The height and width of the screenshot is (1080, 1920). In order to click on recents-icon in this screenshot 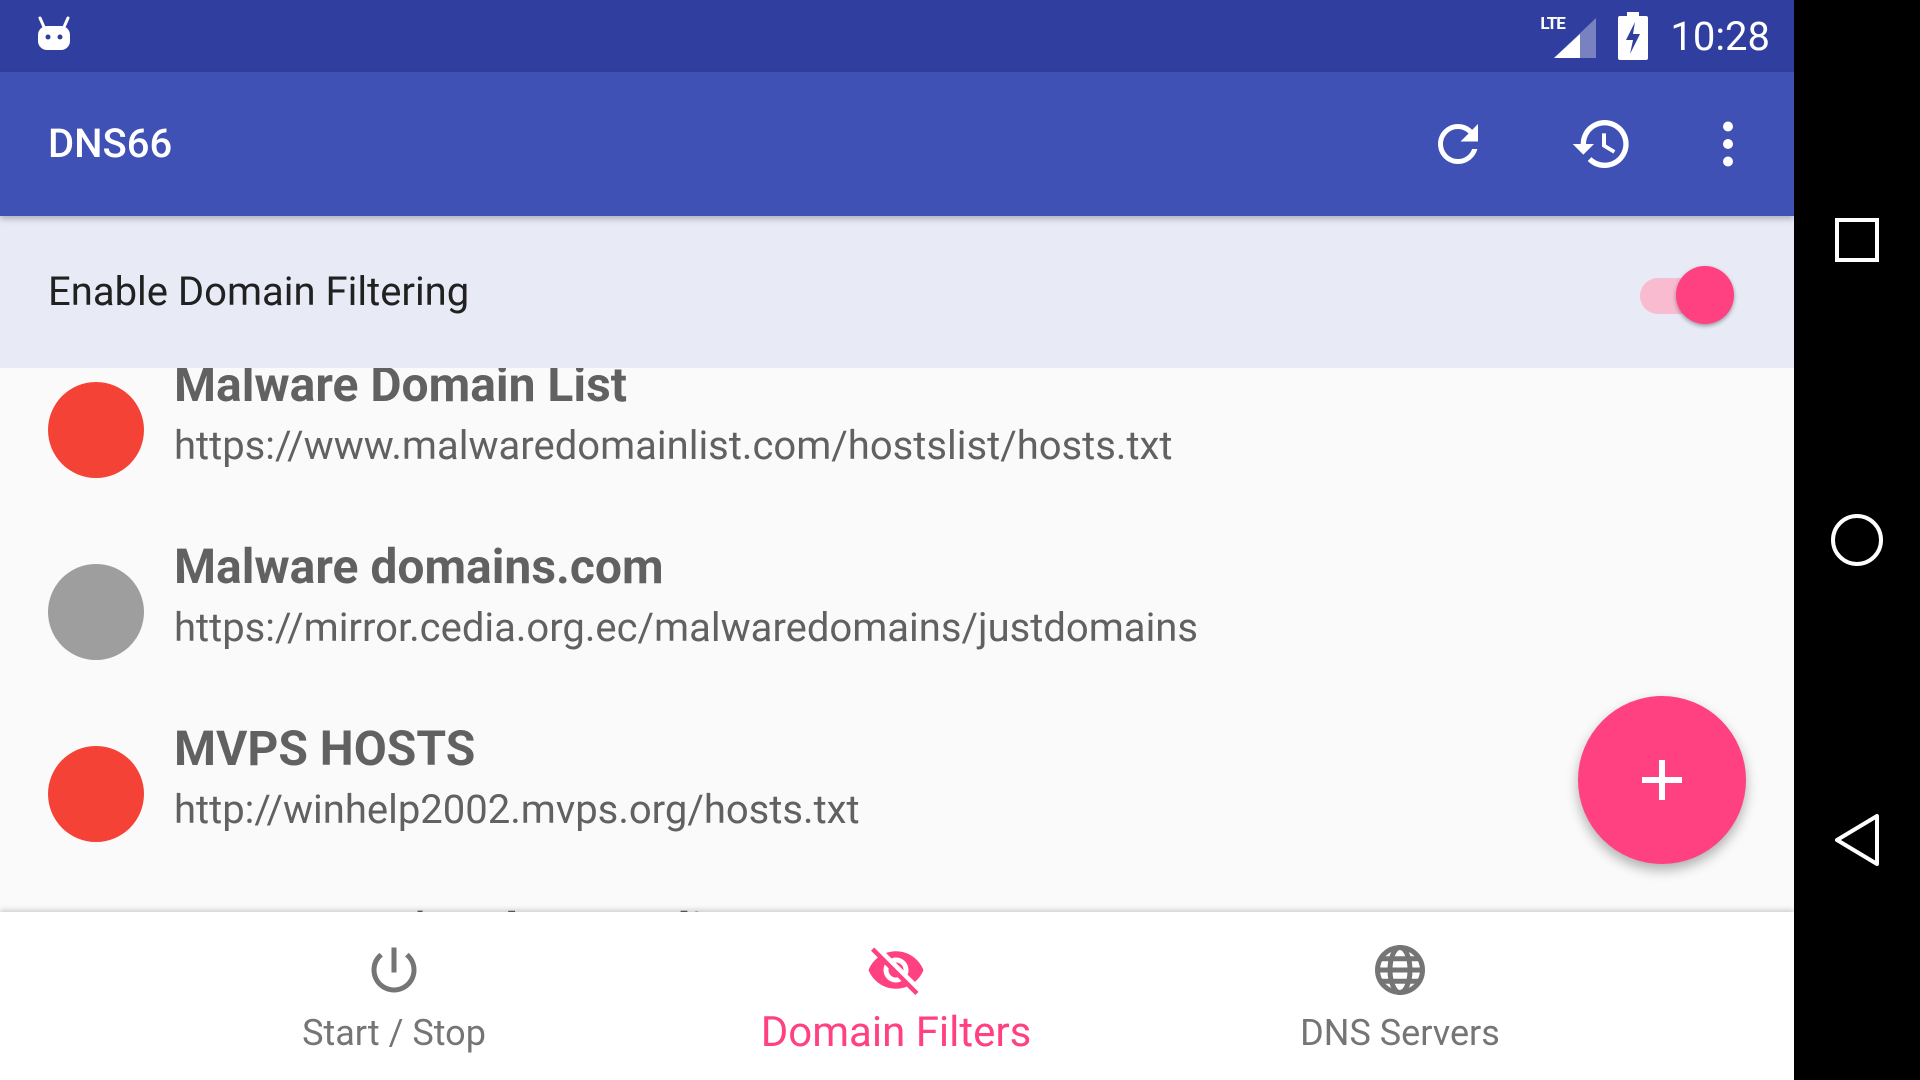, I will do `click(1857, 240)`.